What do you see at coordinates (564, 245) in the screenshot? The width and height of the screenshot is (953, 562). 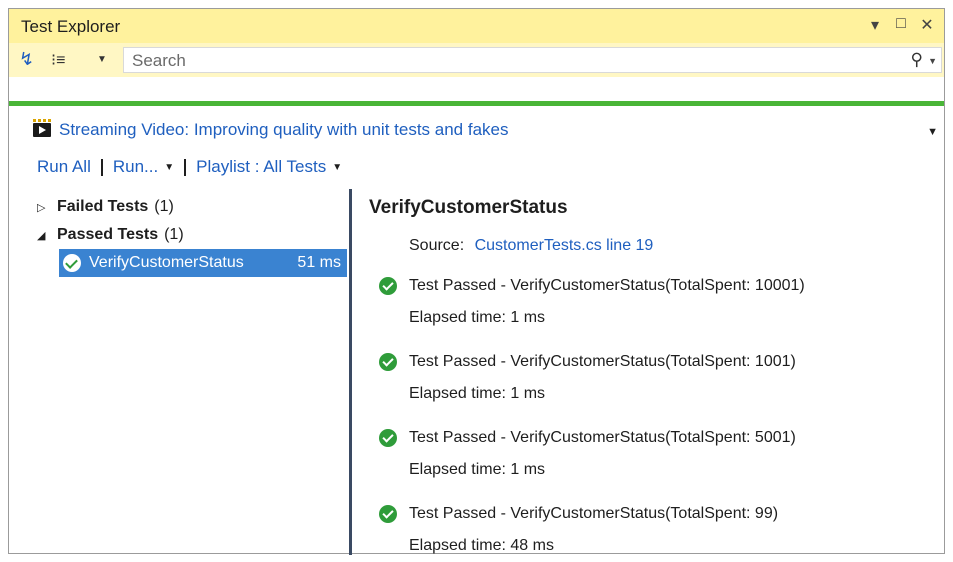 I see `source-link: CustomerTests.cs line 19` at bounding box center [564, 245].